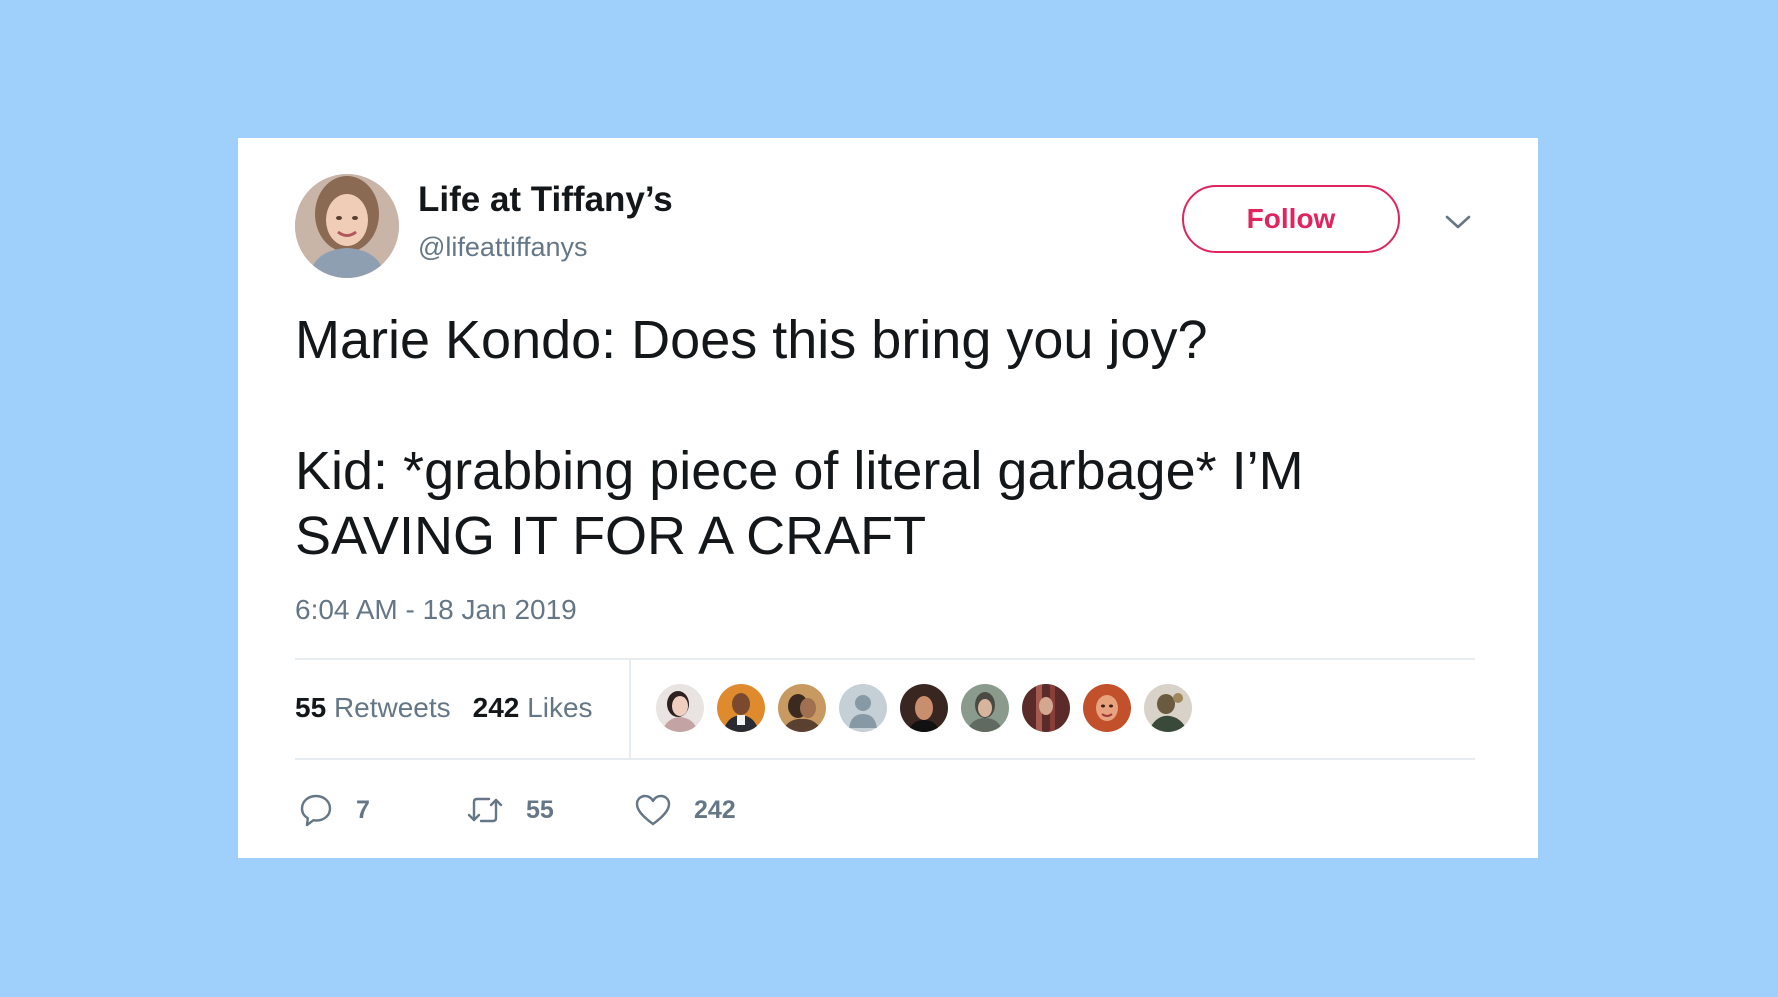 The image size is (1778, 997). I want to click on retweets-stat: 55 Retweets, so click(373, 708).